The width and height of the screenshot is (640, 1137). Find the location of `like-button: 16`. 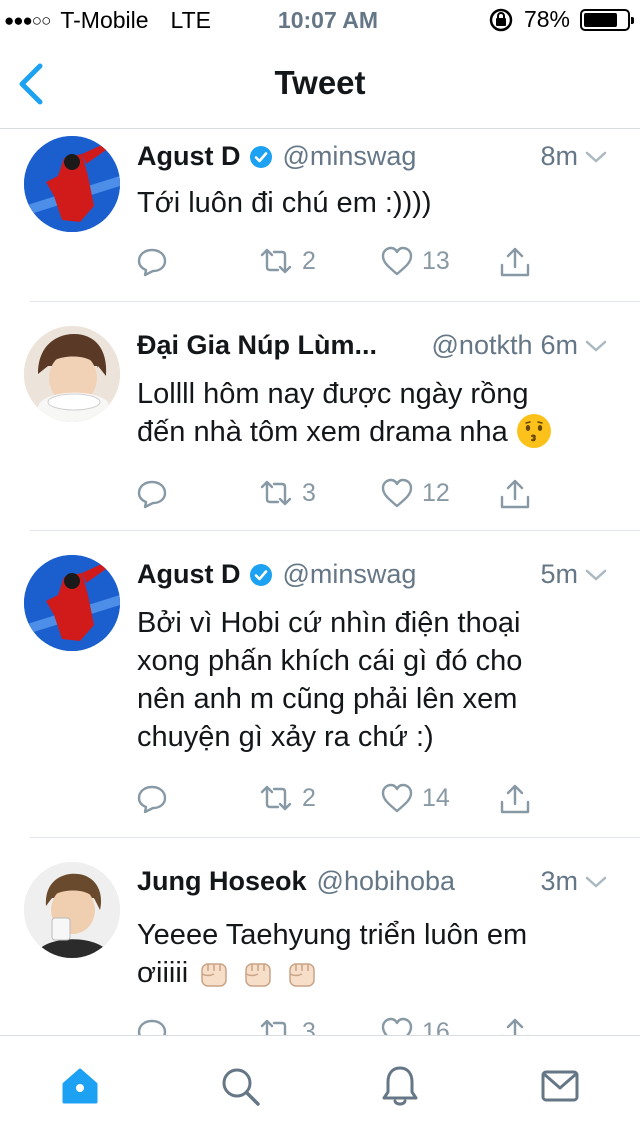

like-button: 16 is located at coordinates (415, 1025).